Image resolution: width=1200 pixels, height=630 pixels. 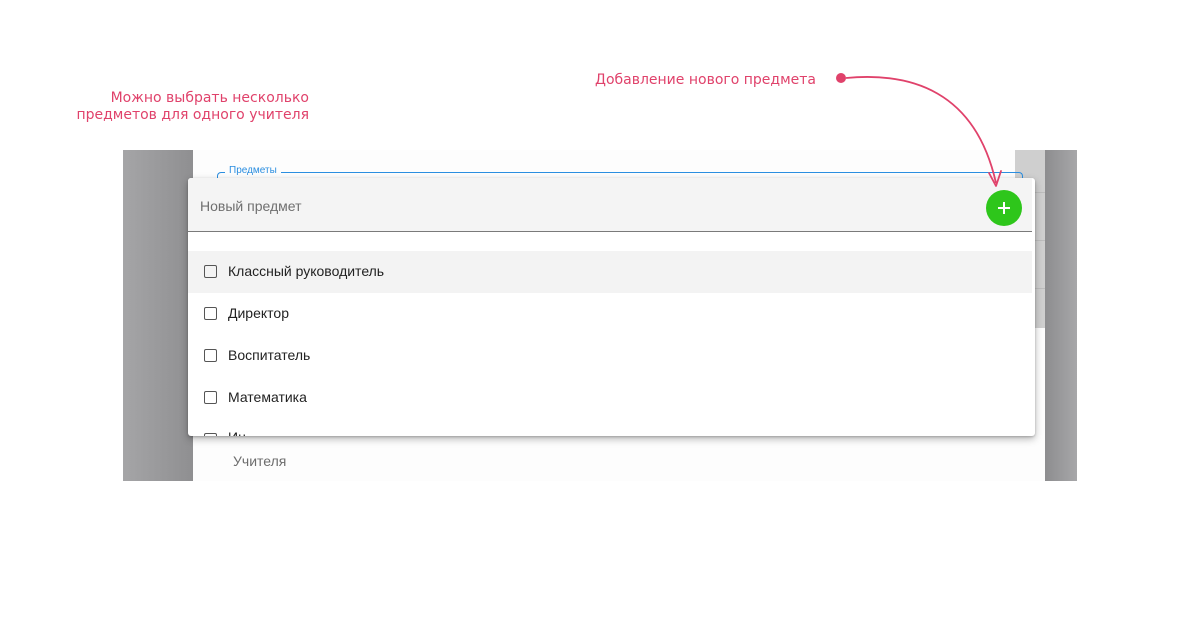 I want to click on list-item: Воспитатель, so click(x=610, y=356).